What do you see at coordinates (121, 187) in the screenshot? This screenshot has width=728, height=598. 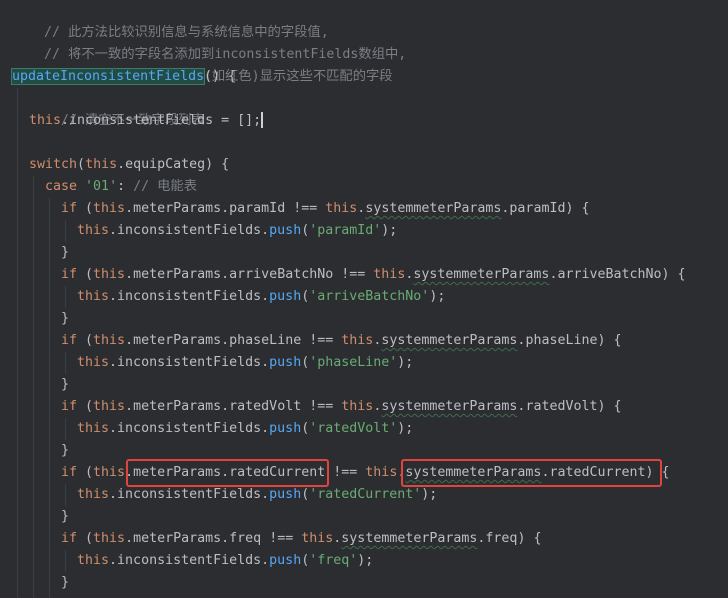 I see `code-line-9: case '01': // 电能表` at bounding box center [121, 187].